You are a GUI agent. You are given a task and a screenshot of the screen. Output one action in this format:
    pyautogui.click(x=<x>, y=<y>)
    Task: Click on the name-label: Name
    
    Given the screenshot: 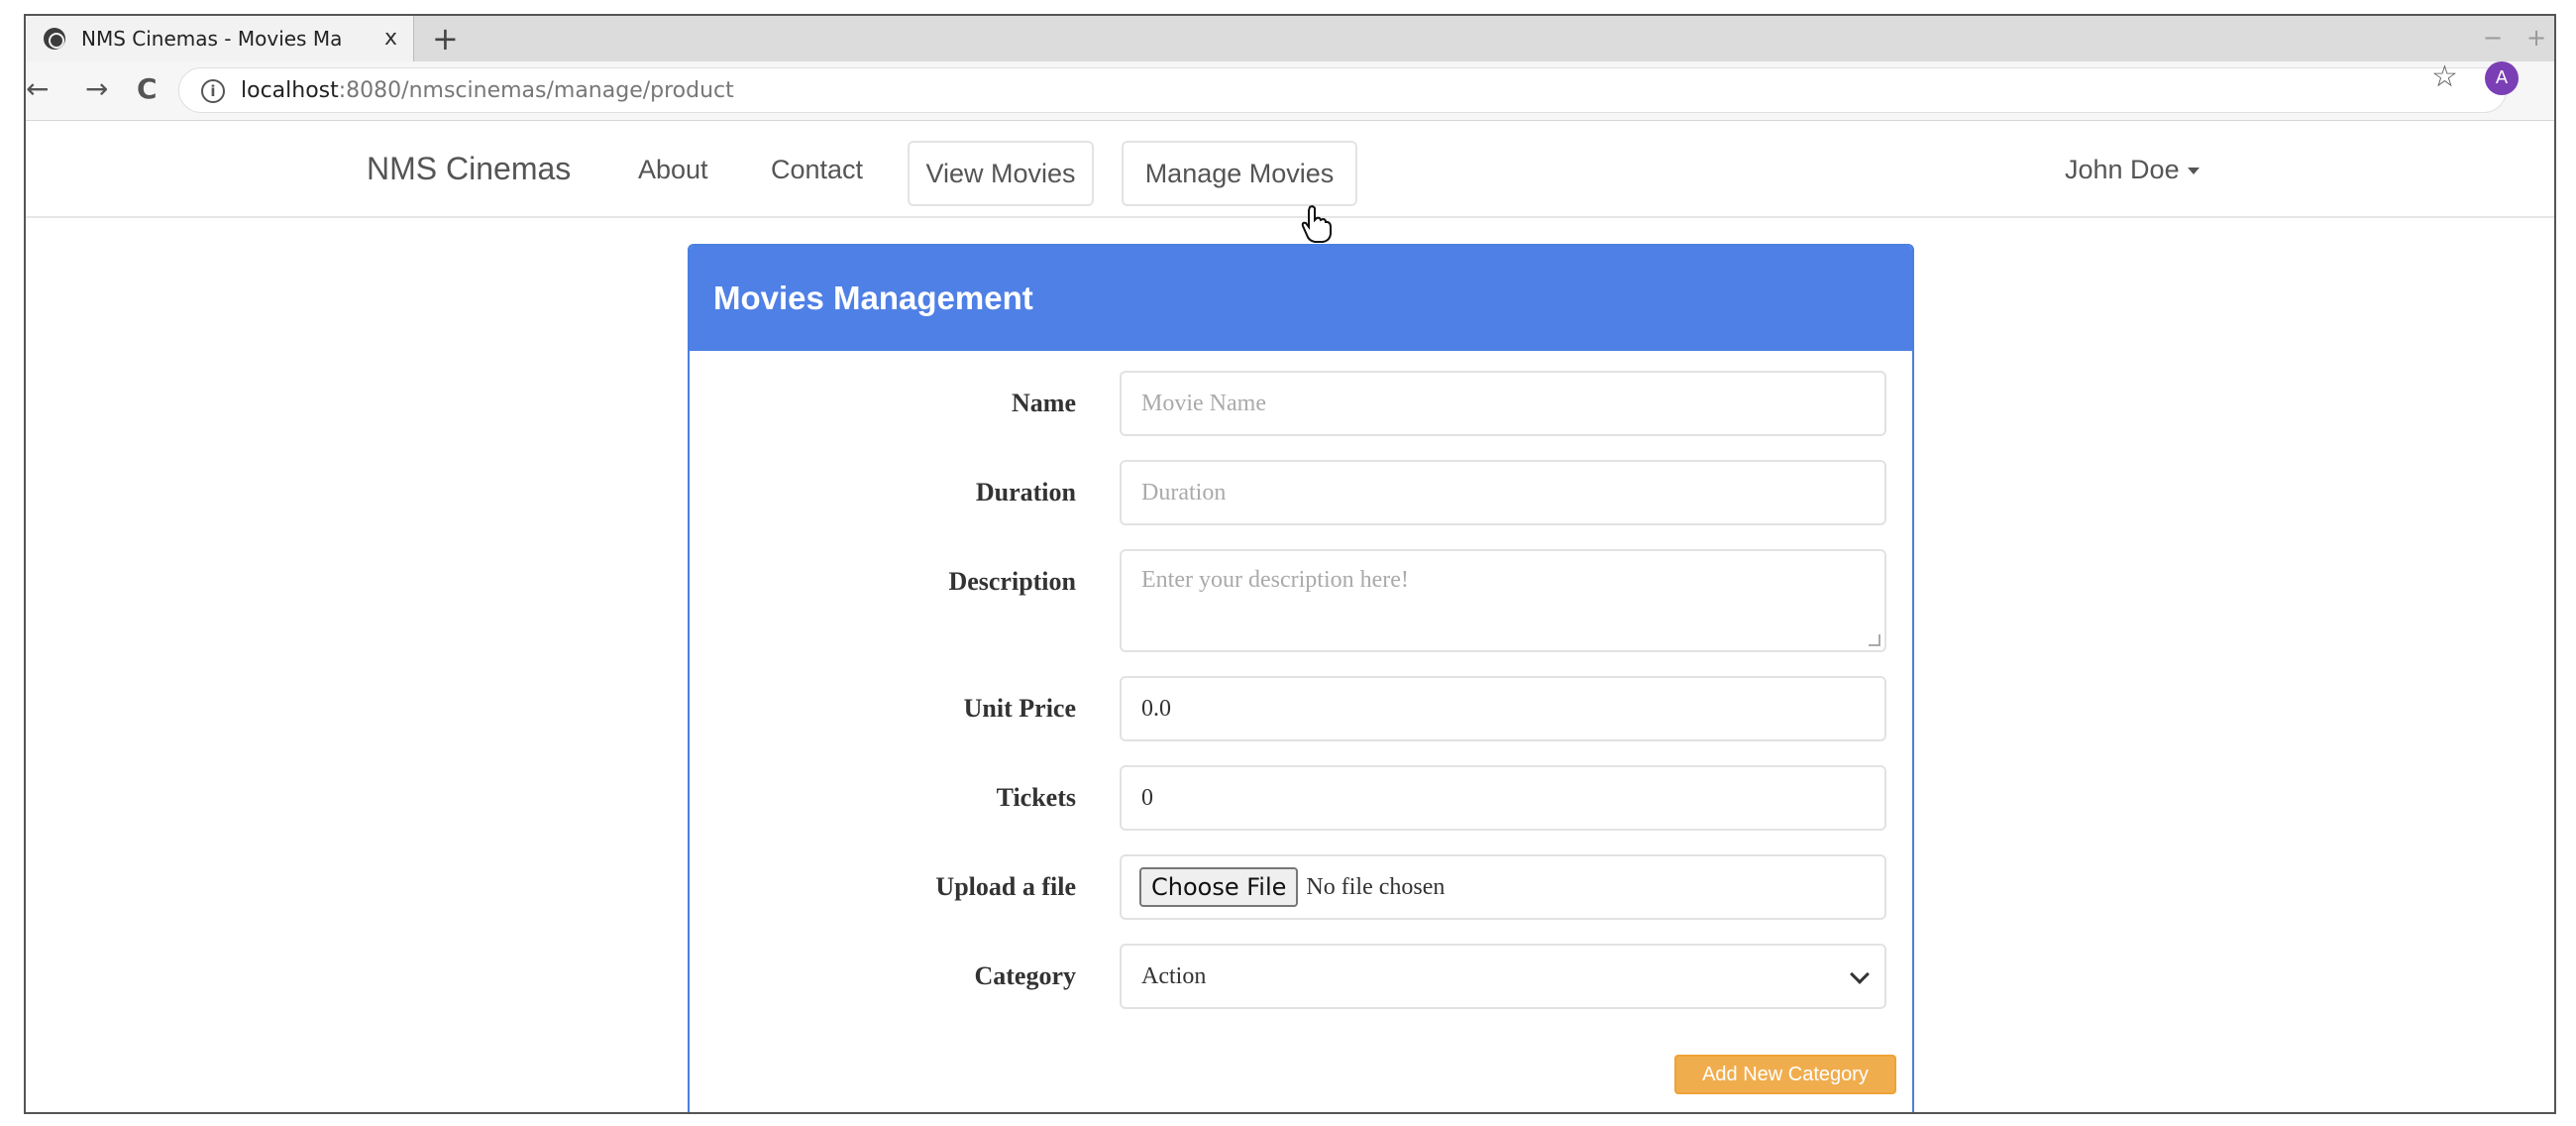 What is the action you would take?
    pyautogui.click(x=1044, y=403)
    